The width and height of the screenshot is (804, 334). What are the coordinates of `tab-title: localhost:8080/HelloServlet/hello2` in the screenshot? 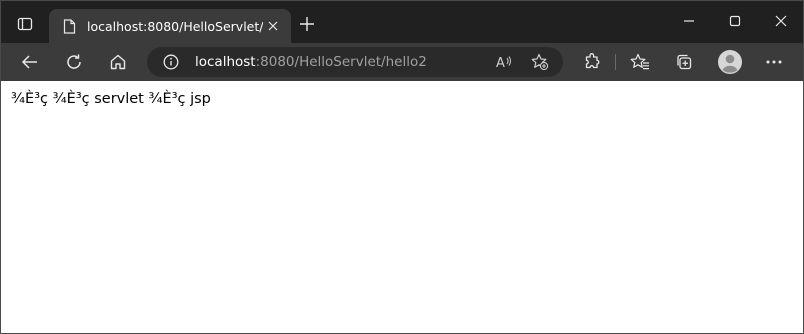 It's located at (175, 26).